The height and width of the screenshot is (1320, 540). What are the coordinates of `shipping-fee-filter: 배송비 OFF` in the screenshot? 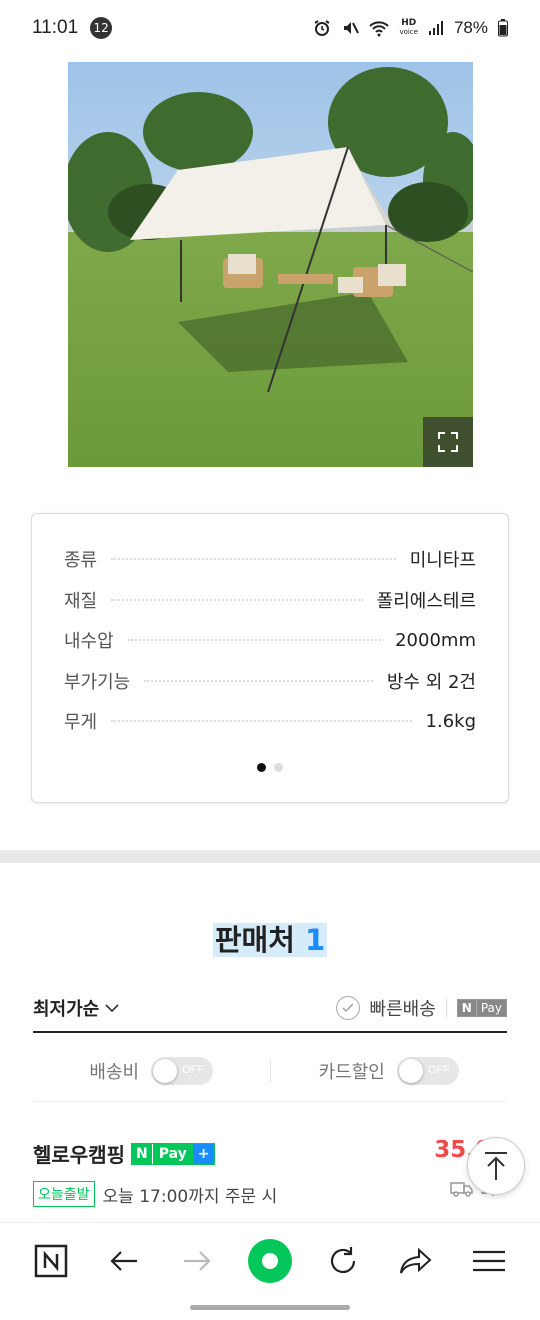 It's located at (151, 1070).